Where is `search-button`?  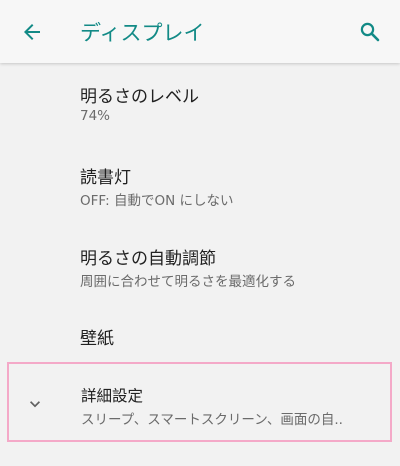 search-button is located at coordinates (370, 32).